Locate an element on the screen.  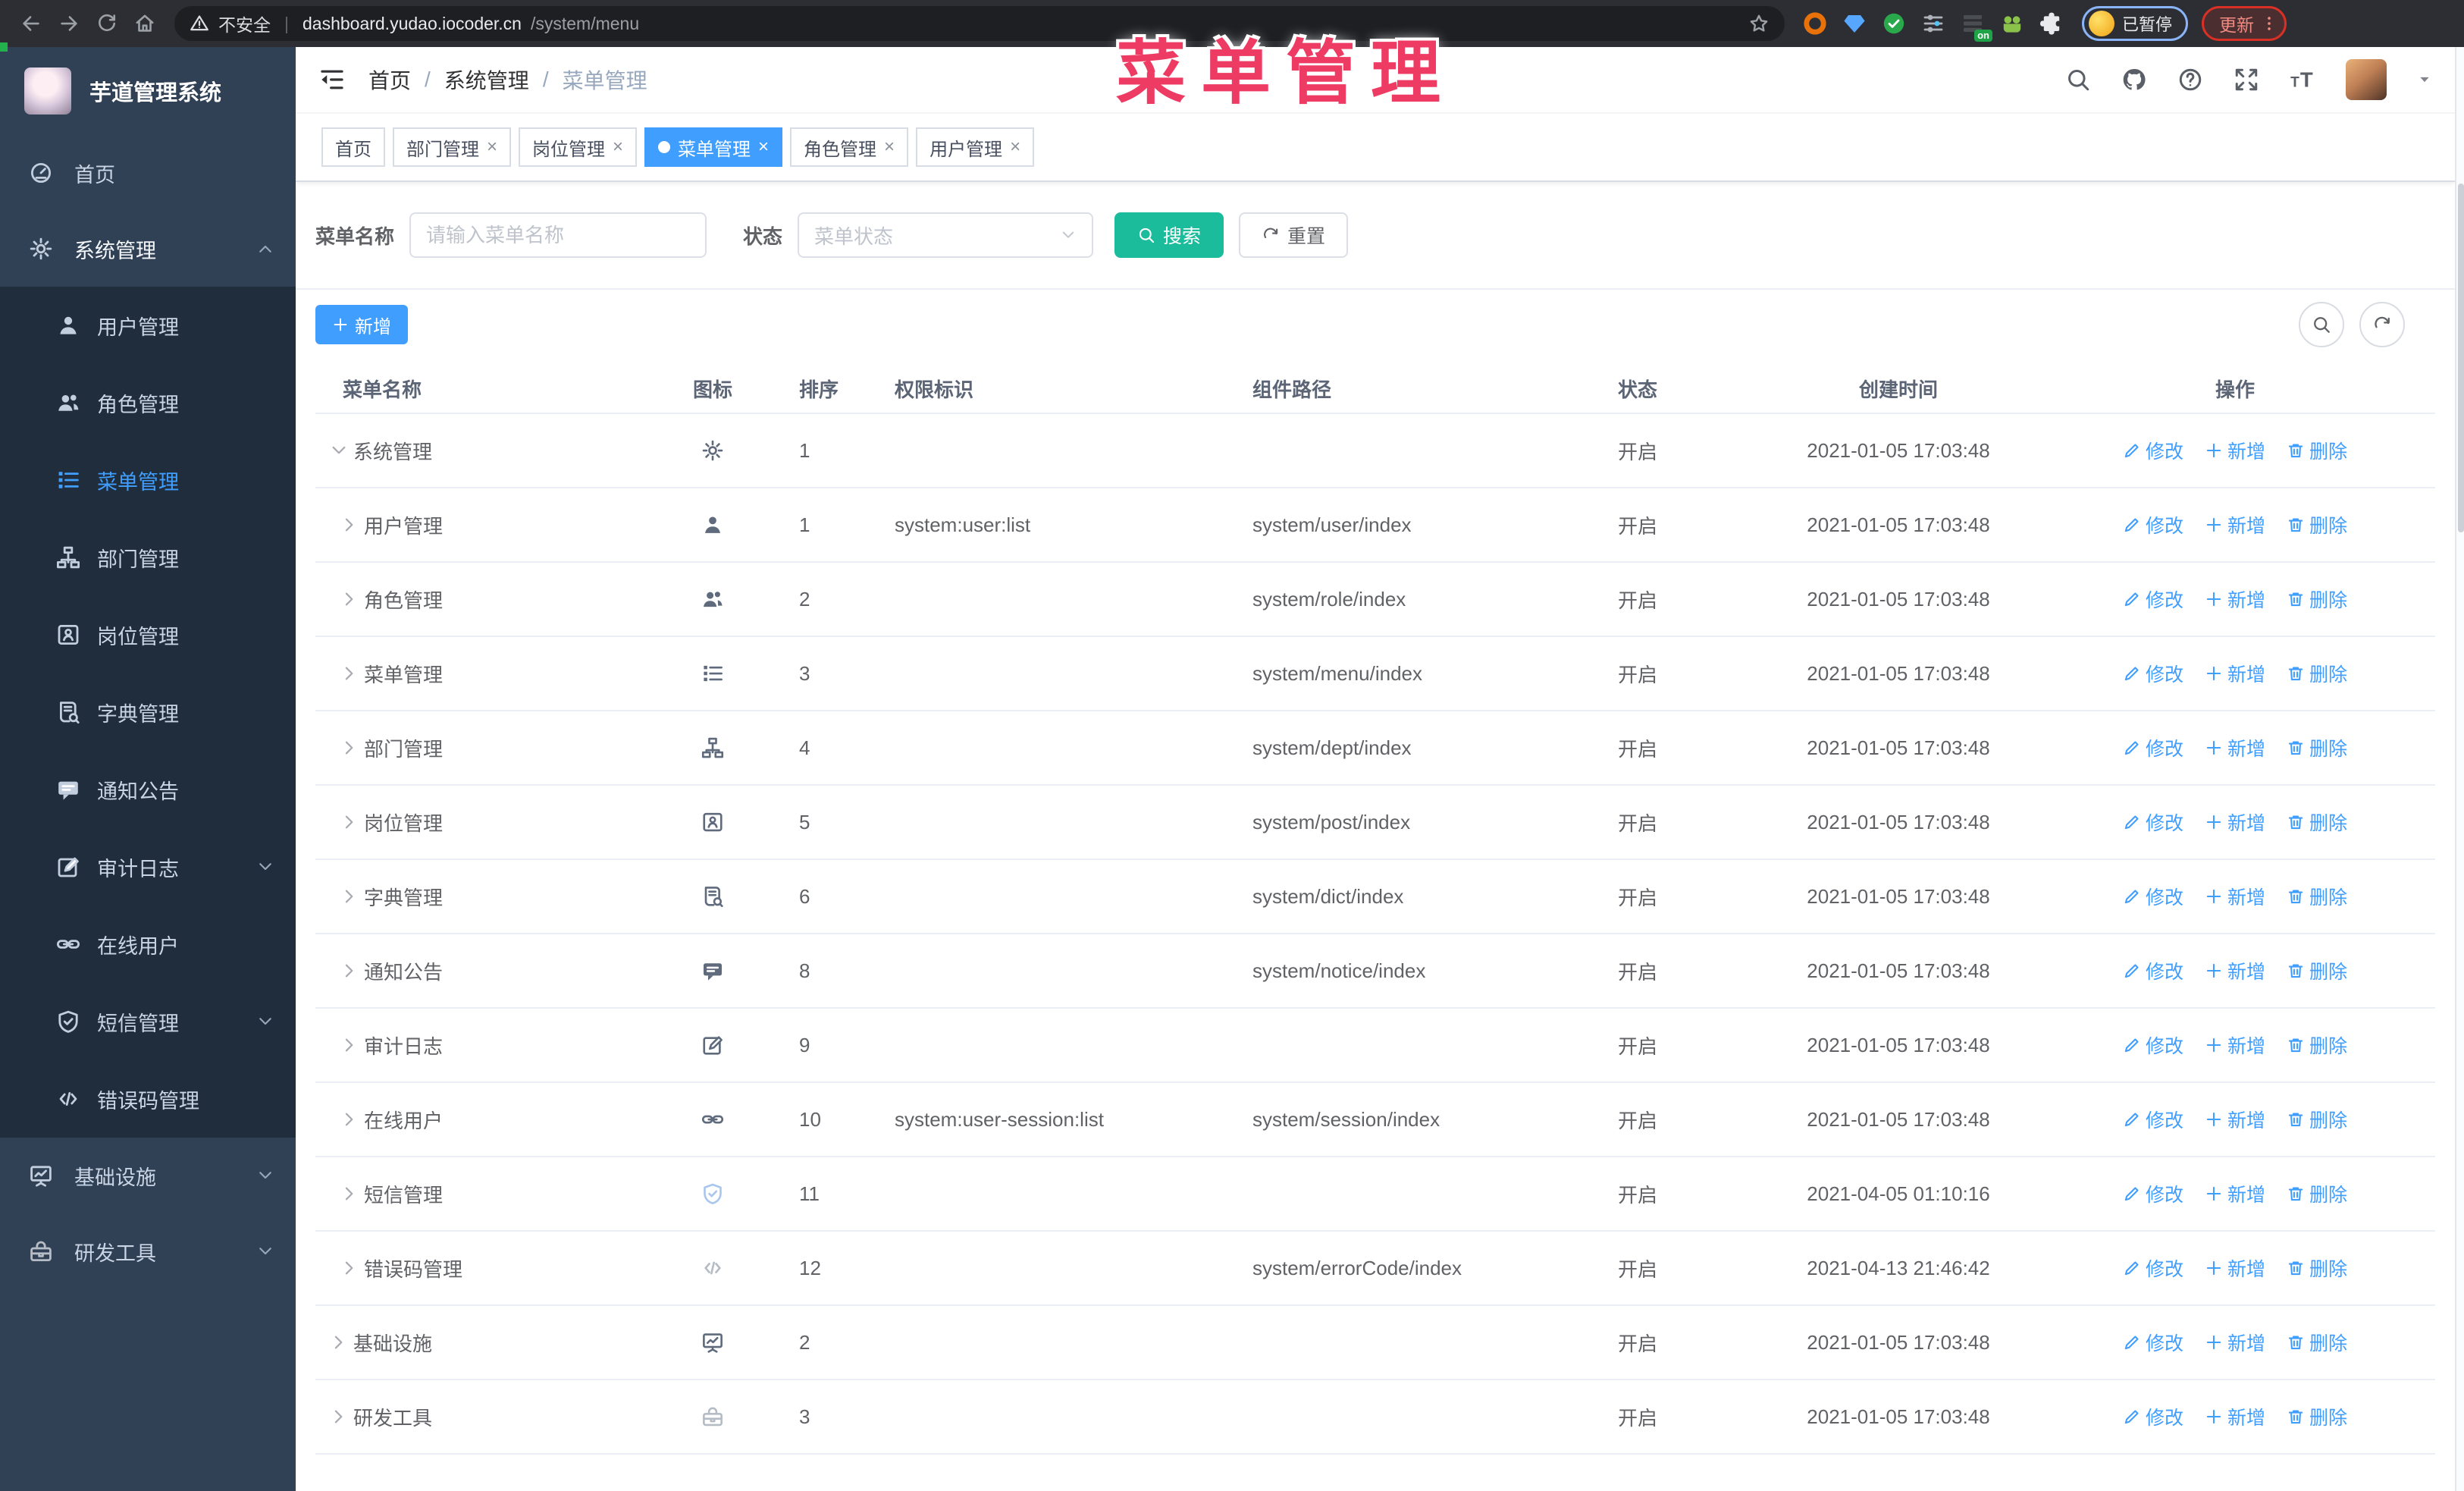
browser-update-button: 更新 is located at coordinates (2244, 23).